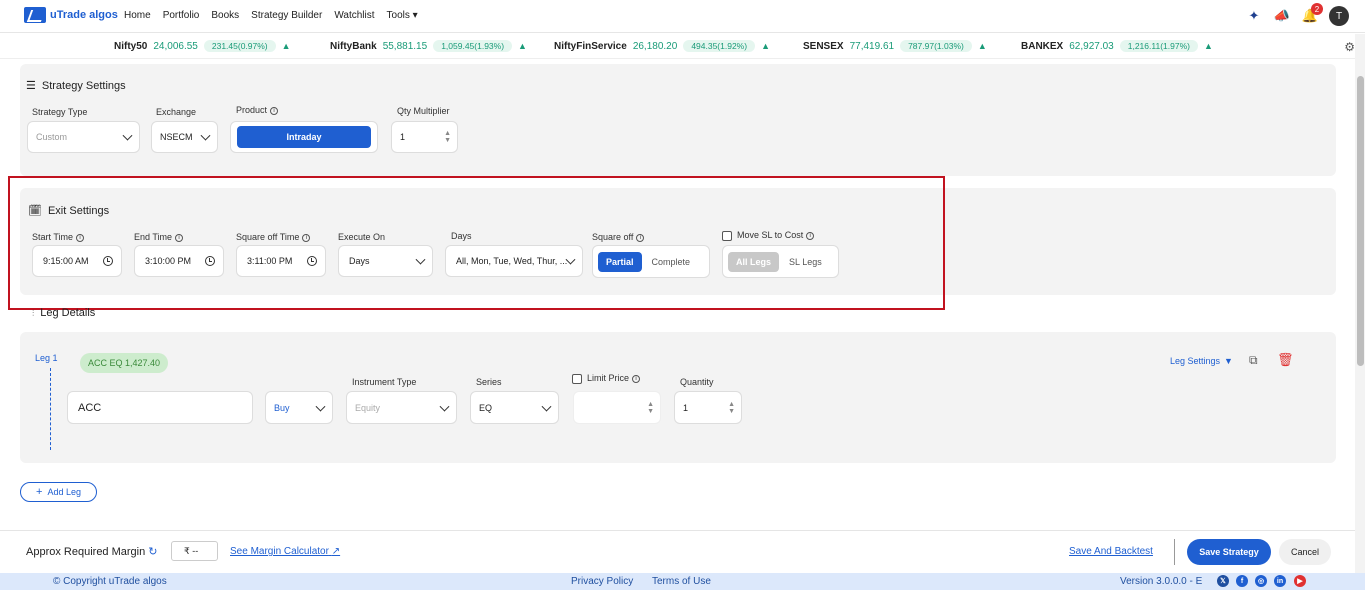  Describe the element at coordinates (1223, 581) in the screenshot. I see `x-icon: 𝕏` at that location.